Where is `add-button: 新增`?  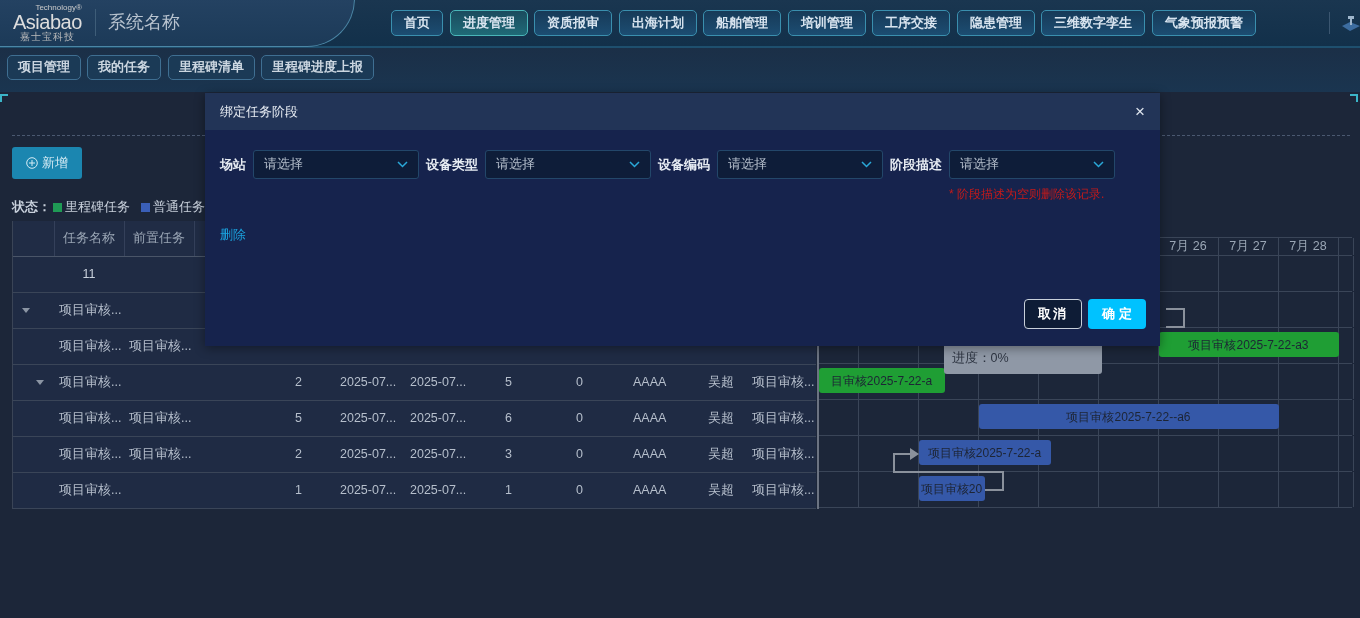 add-button: 新增 is located at coordinates (47, 163).